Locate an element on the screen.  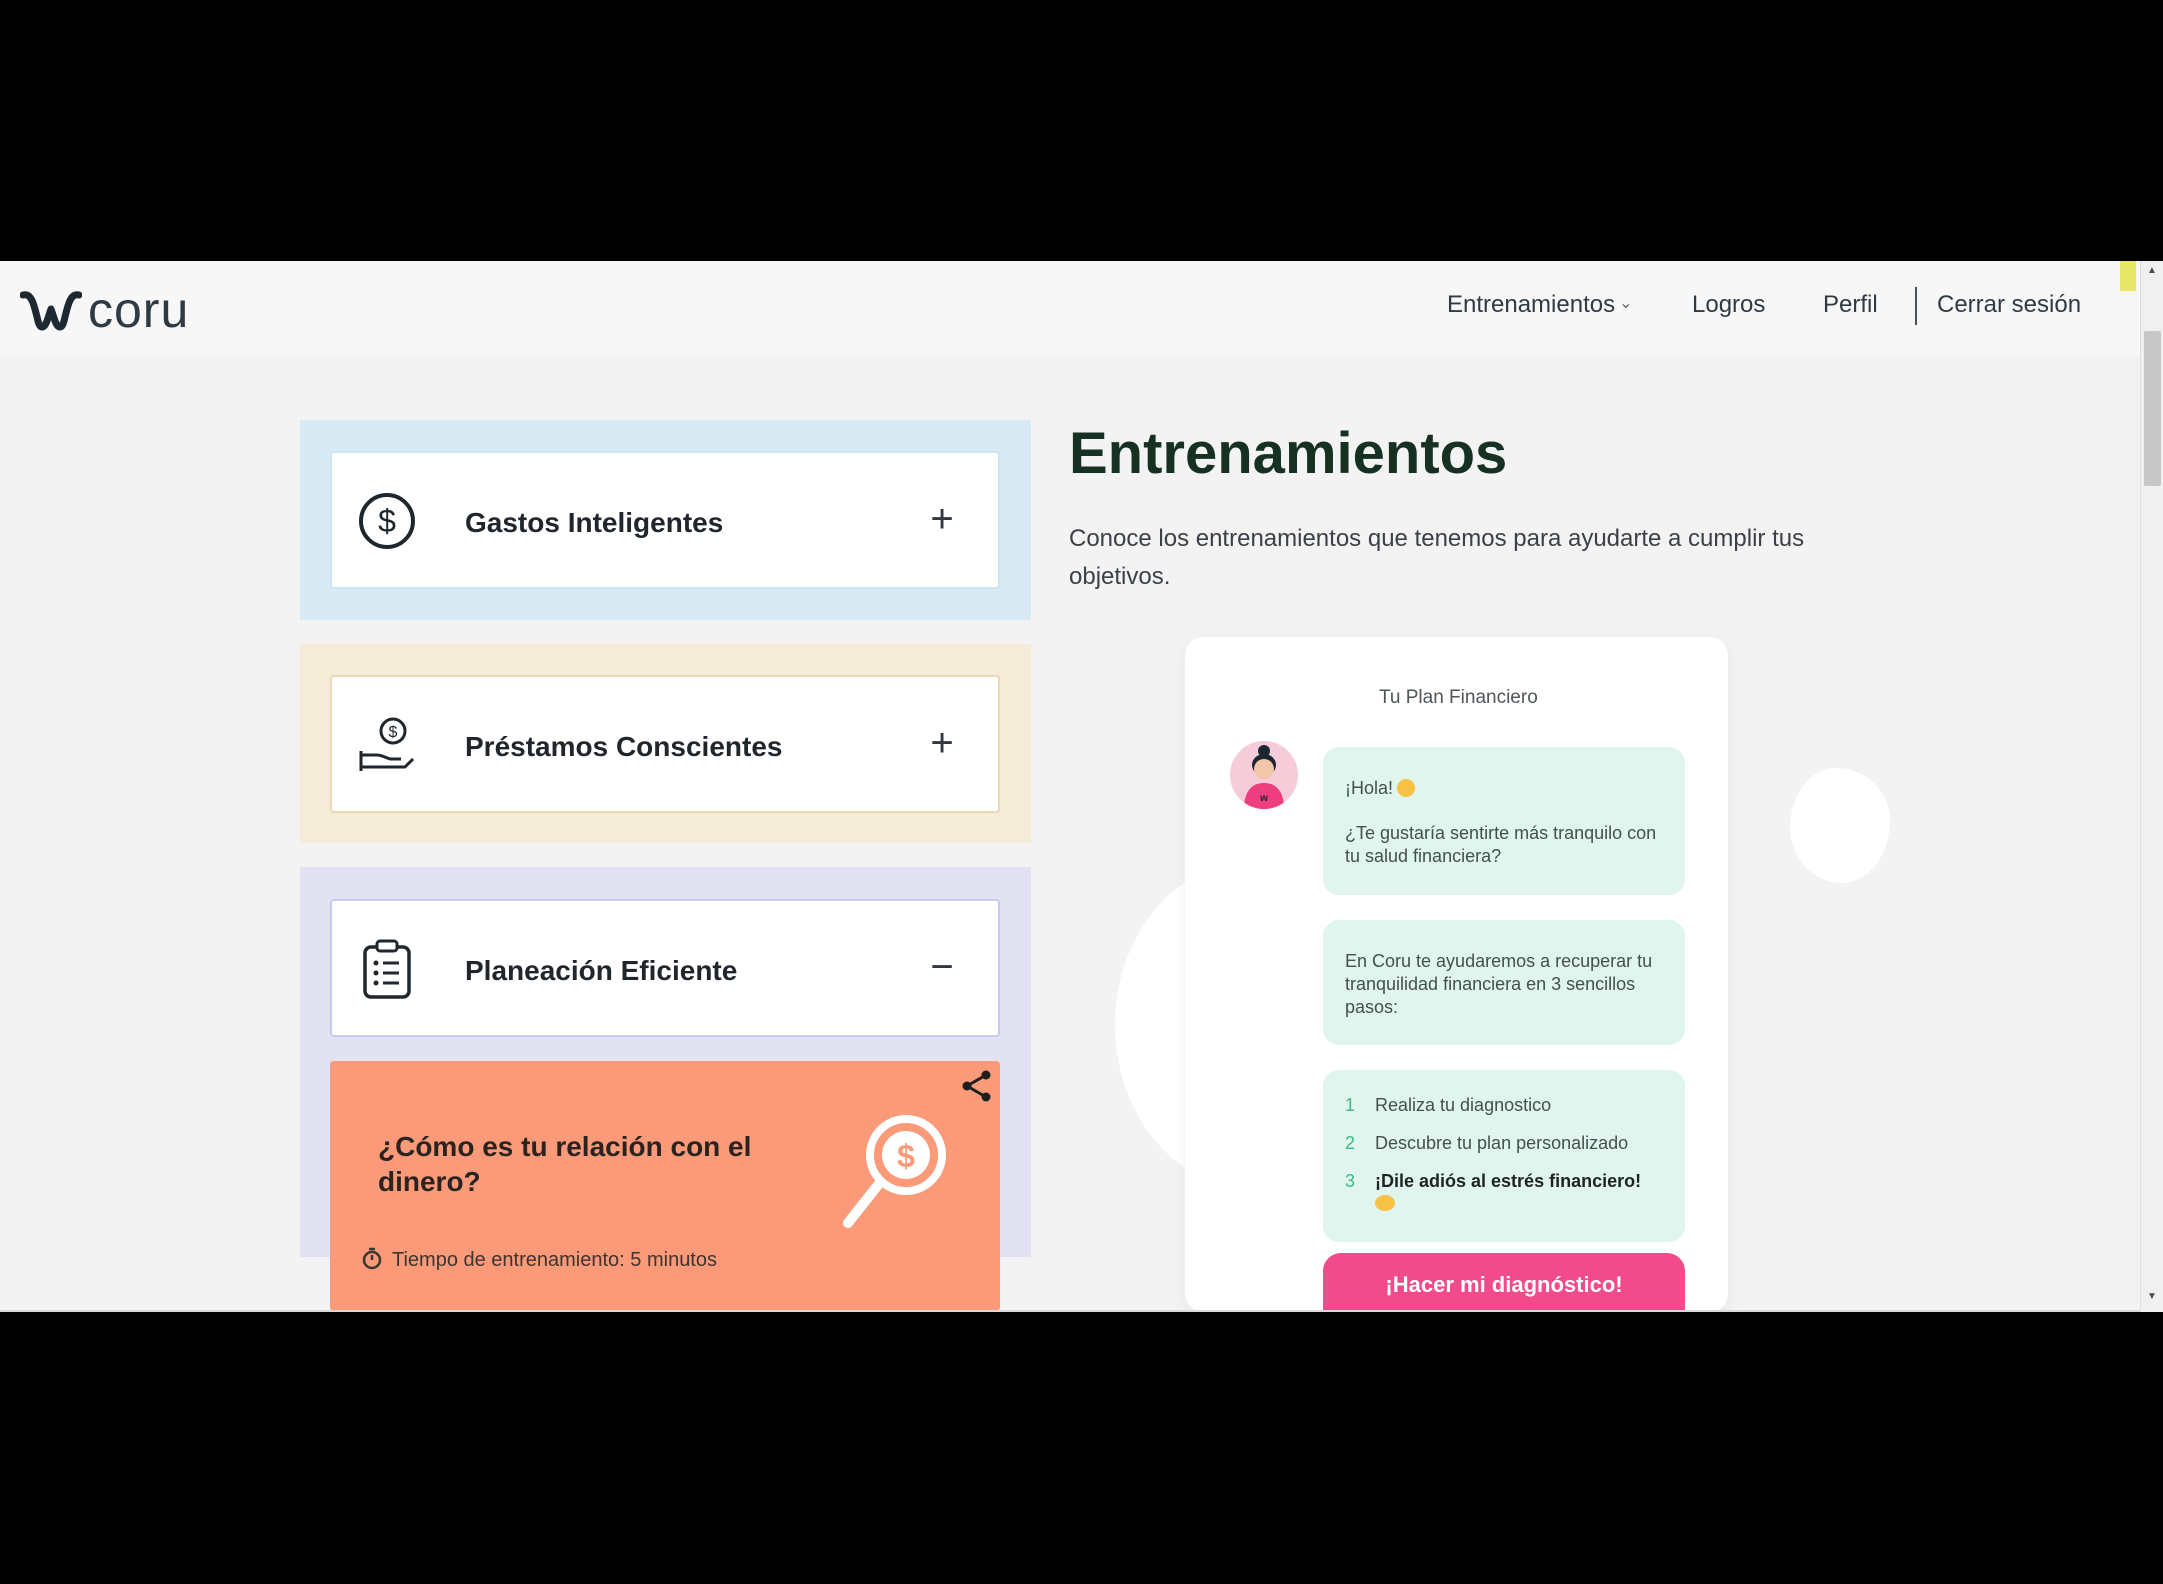
training-title: ¿Cómo es tu relación con el dinero? is located at coordinates (565, 1164).